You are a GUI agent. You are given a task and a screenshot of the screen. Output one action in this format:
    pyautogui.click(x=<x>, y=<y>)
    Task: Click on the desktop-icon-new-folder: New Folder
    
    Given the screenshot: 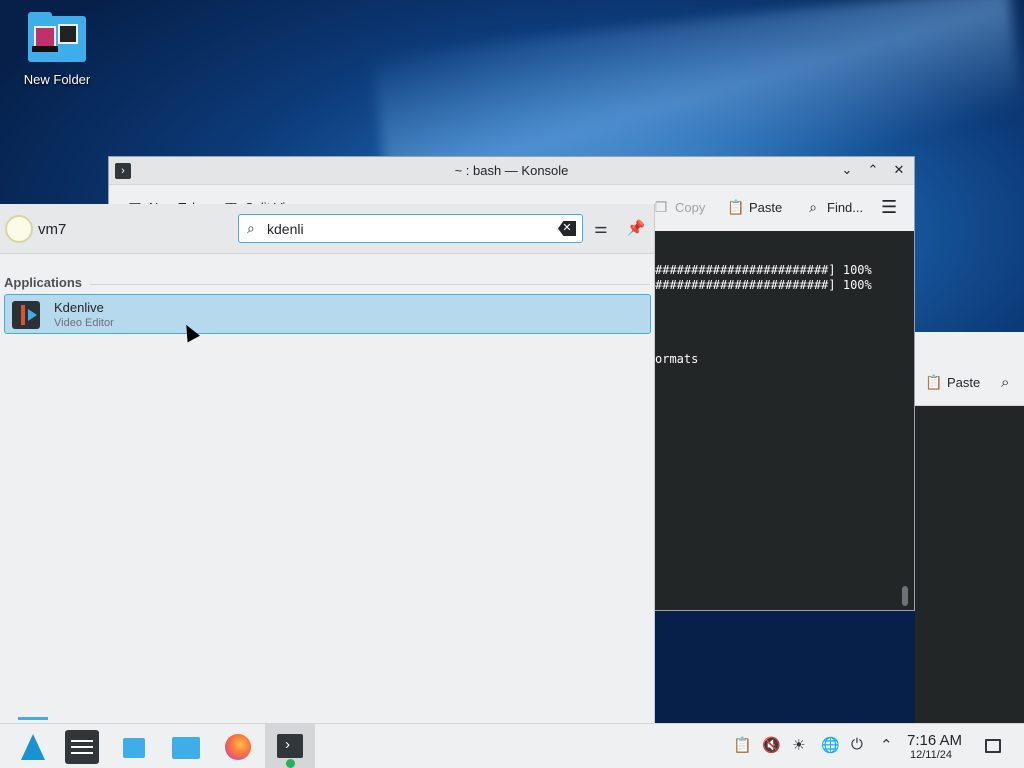 What is the action you would take?
    pyautogui.click(x=57, y=49)
    